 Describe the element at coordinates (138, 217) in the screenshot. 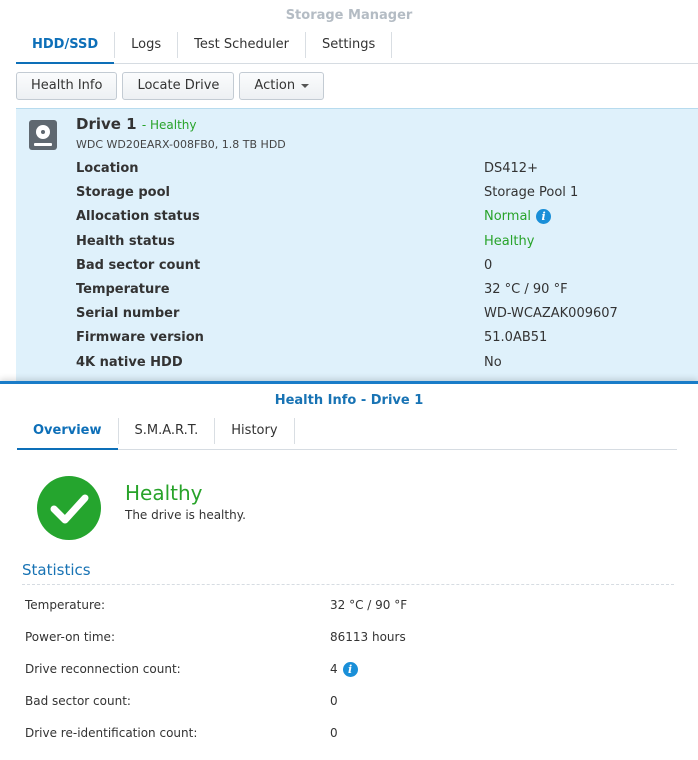

I see `property-label: Allocation status` at that location.